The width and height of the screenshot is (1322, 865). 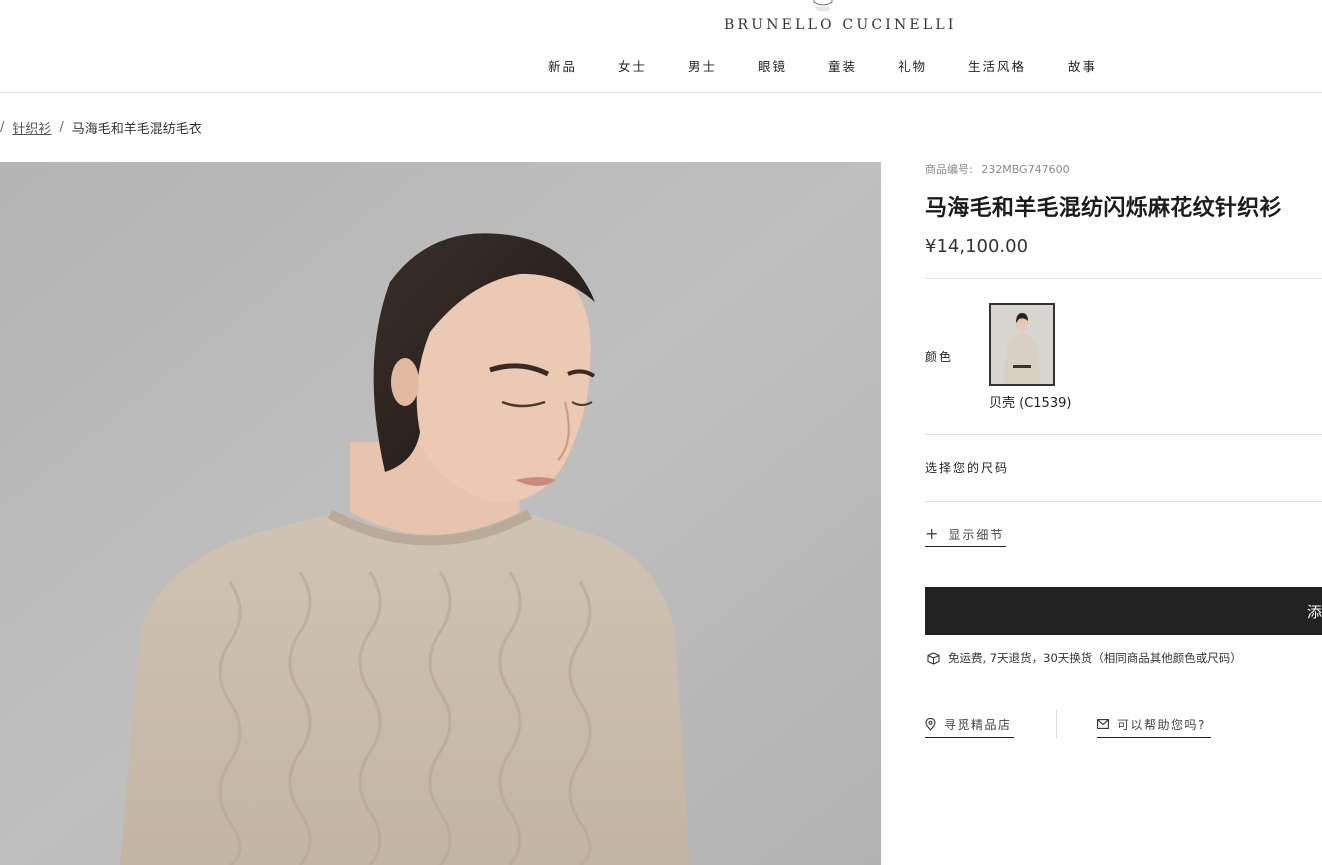 I want to click on product-sku: 商品编号: 232MBG747600, so click(x=997, y=169).